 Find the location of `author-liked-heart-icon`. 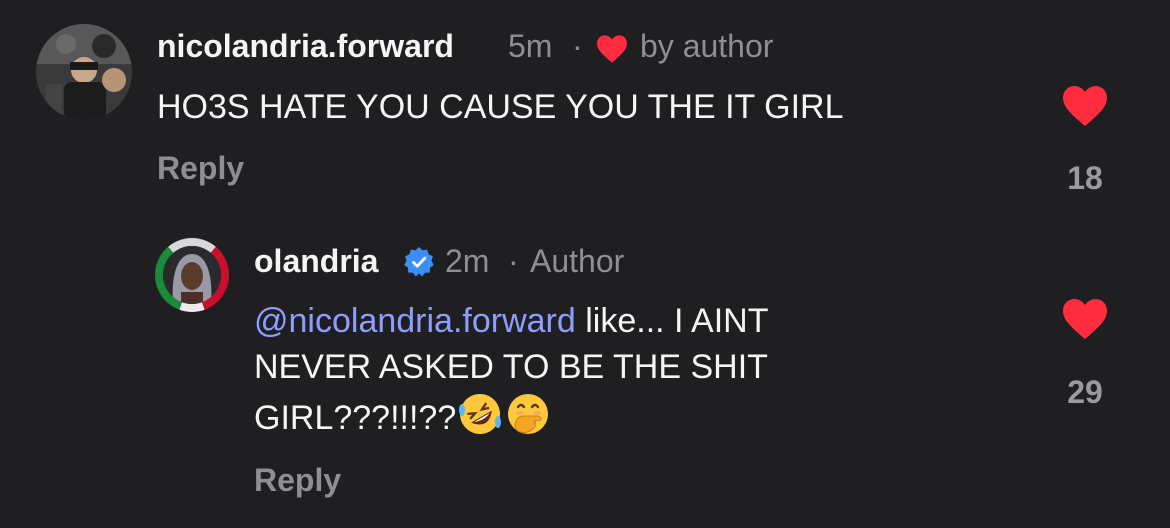

author-liked-heart-icon is located at coordinates (612, 51).